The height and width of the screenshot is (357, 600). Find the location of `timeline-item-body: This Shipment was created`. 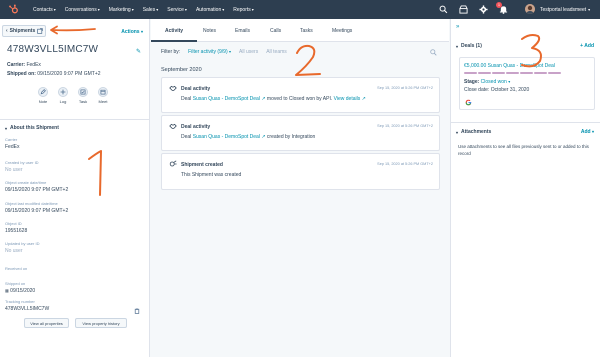

timeline-item-body: This Shipment was created is located at coordinates (211, 175).